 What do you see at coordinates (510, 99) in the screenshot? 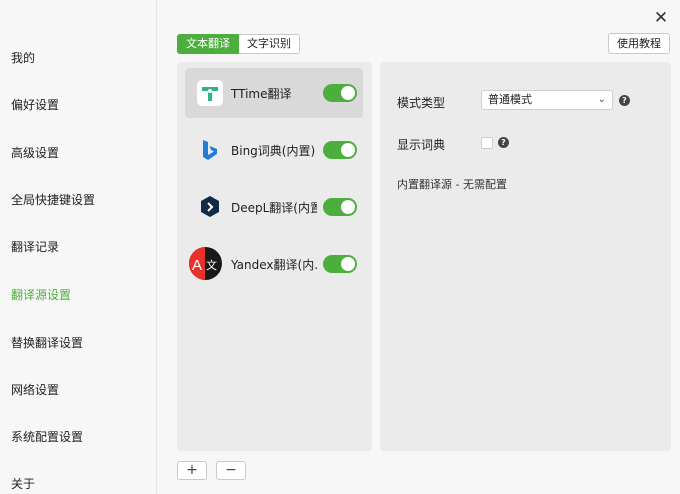
I see `mode-type-value: 普通模式` at bounding box center [510, 99].